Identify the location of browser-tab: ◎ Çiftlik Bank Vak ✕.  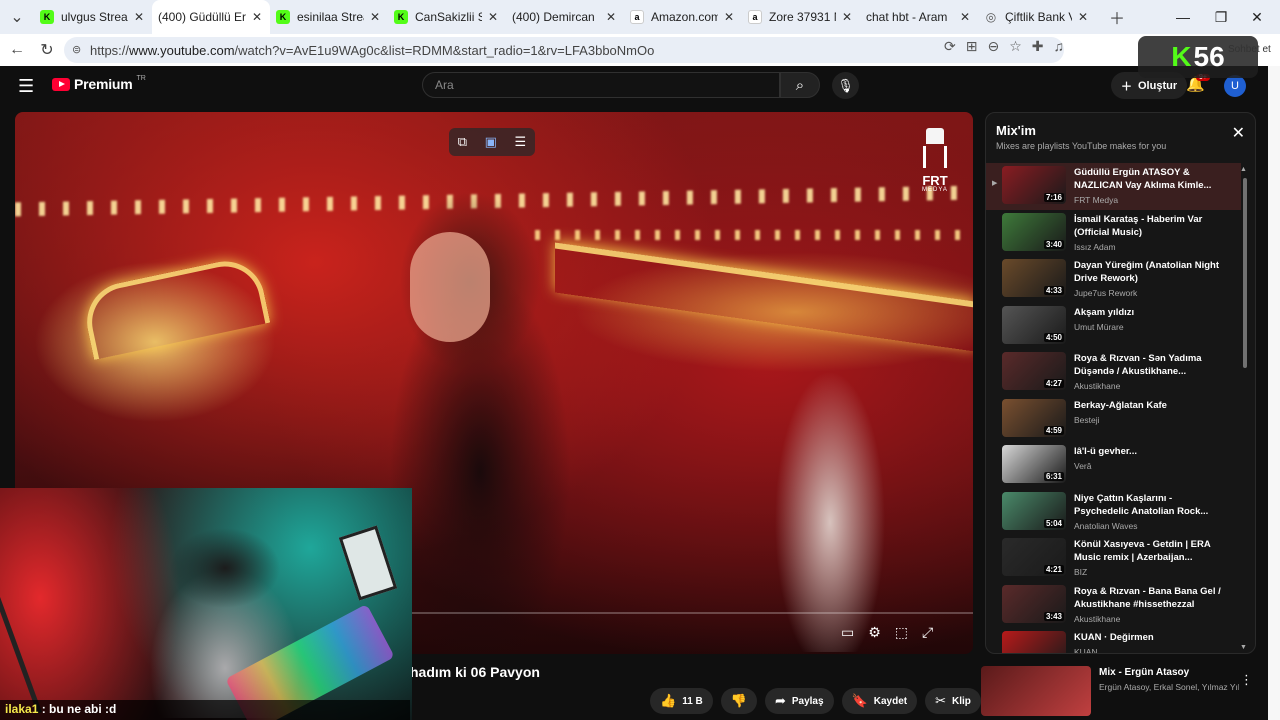
(1037, 17).